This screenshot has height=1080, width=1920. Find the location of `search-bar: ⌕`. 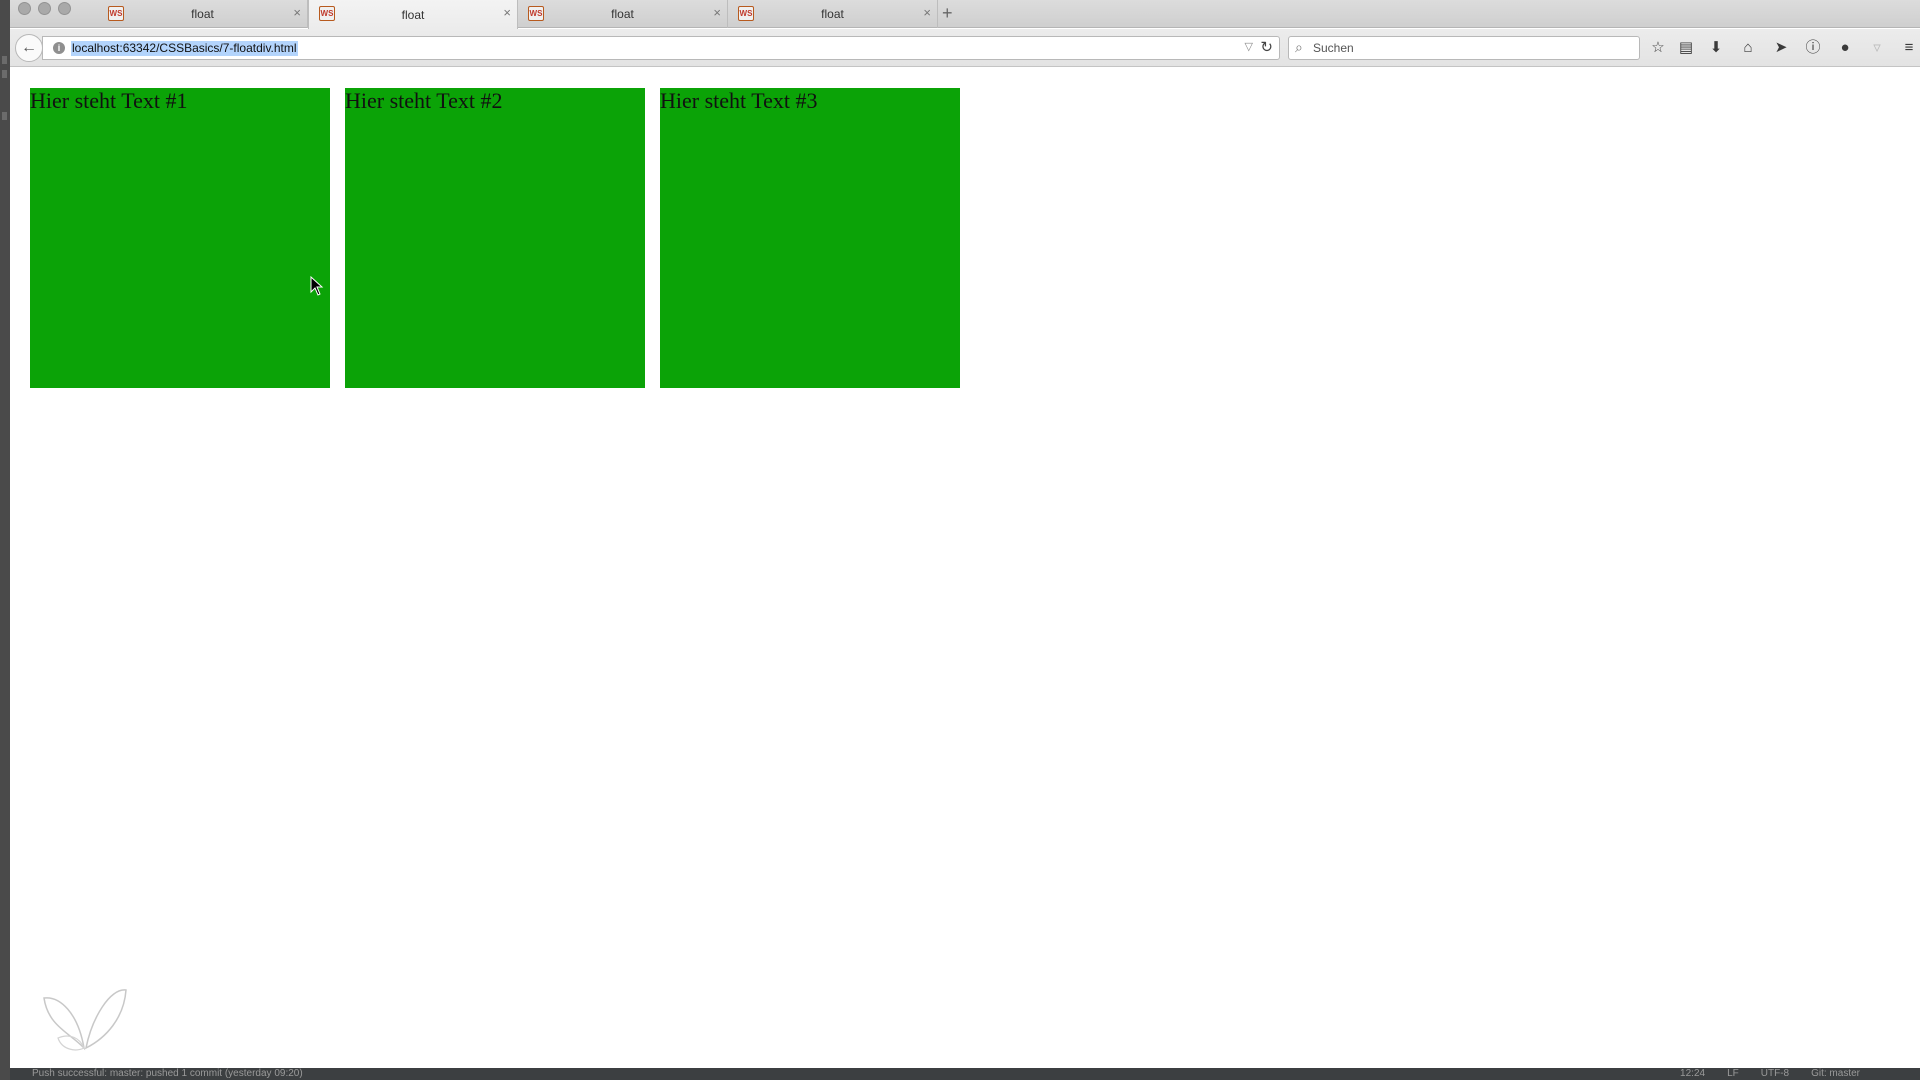

search-bar: ⌕ is located at coordinates (1464, 48).